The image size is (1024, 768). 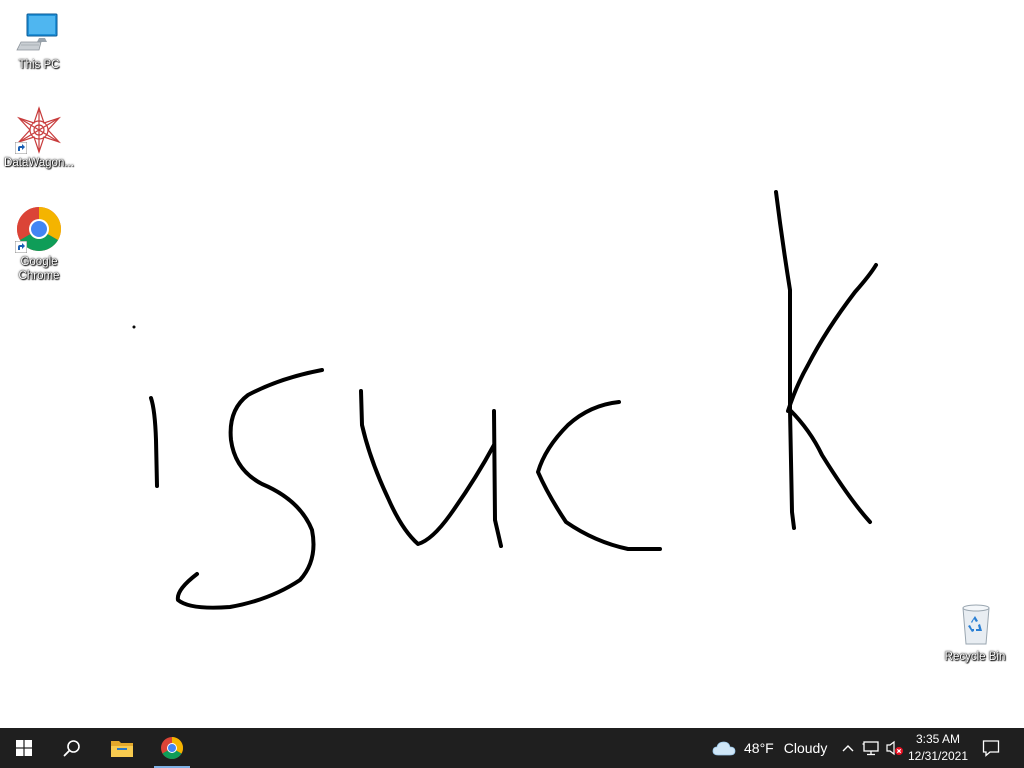 I want to click on network-icon, so click(x=870, y=748).